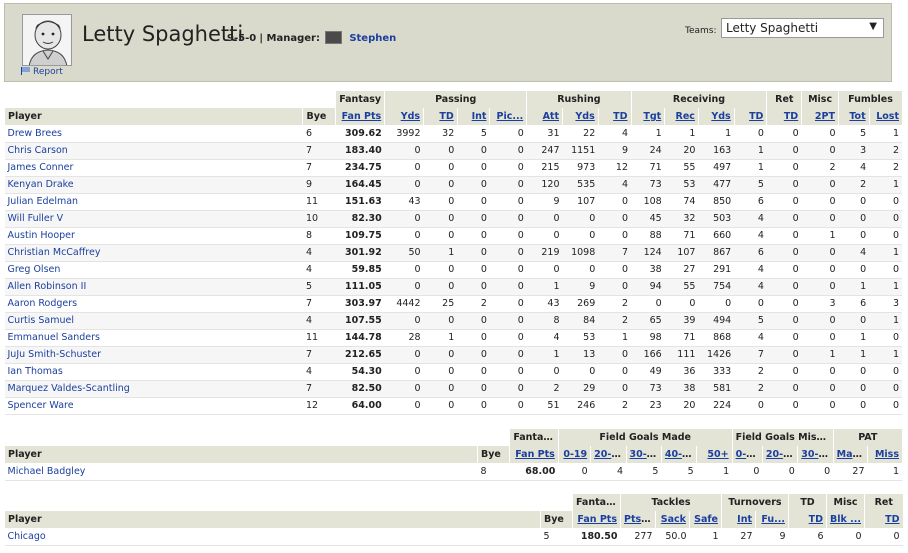  What do you see at coordinates (38, 150) in the screenshot?
I see `player-link: Chris Carson` at bounding box center [38, 150].